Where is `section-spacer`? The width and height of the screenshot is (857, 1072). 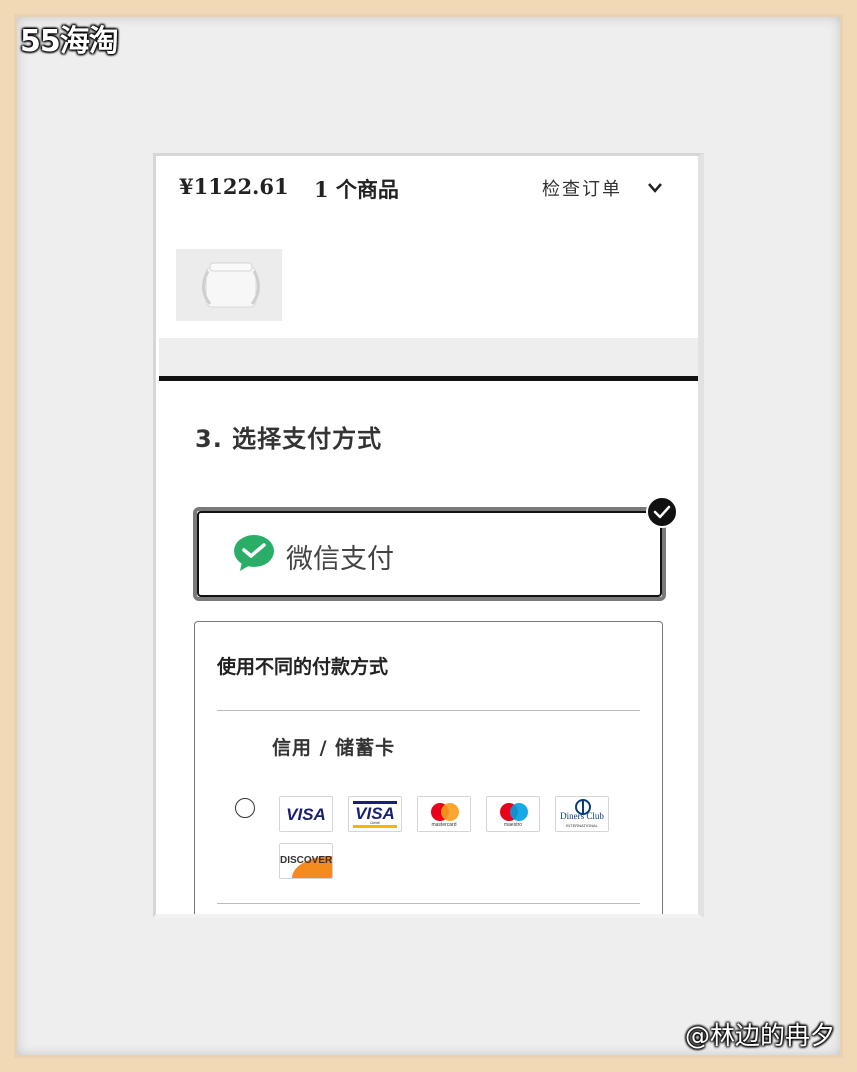
section-spacer is located at coordinates (428, 357).